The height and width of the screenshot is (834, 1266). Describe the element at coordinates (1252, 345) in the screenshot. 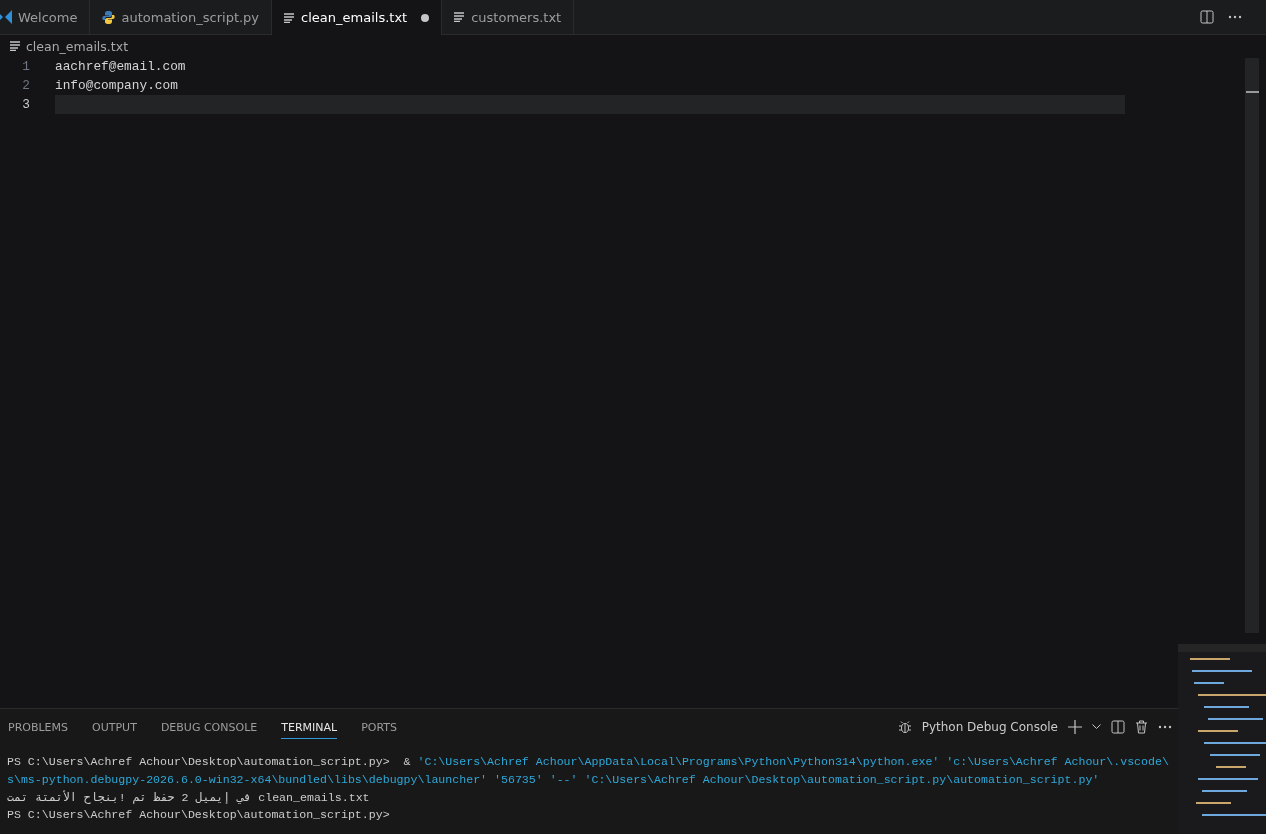

I see `scrollbar` at that location.